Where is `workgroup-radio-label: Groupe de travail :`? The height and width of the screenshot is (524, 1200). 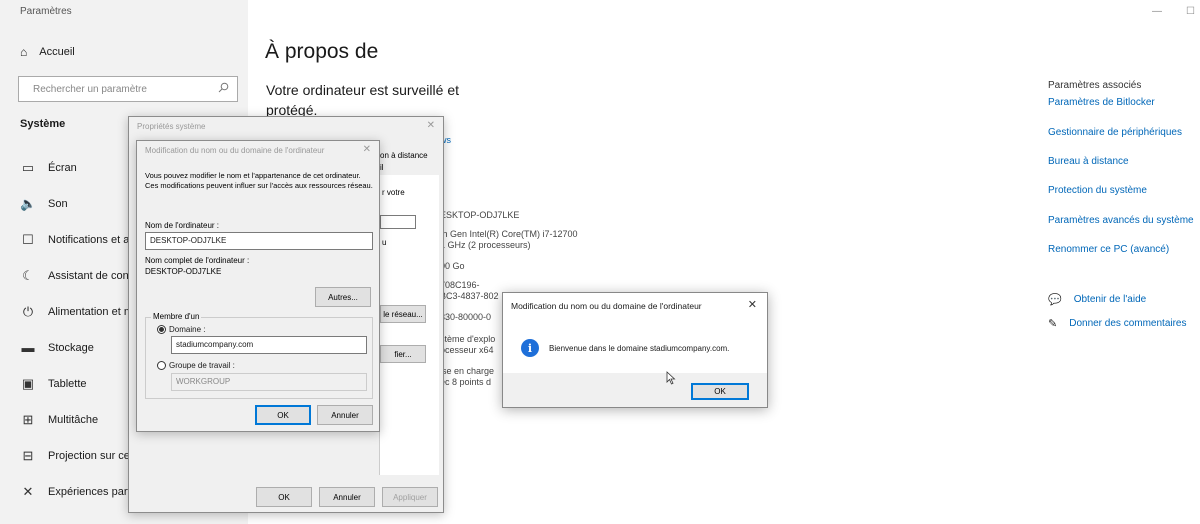
workgroup-radio-label: Groupe de travail : is located at coordinates (202, 365).